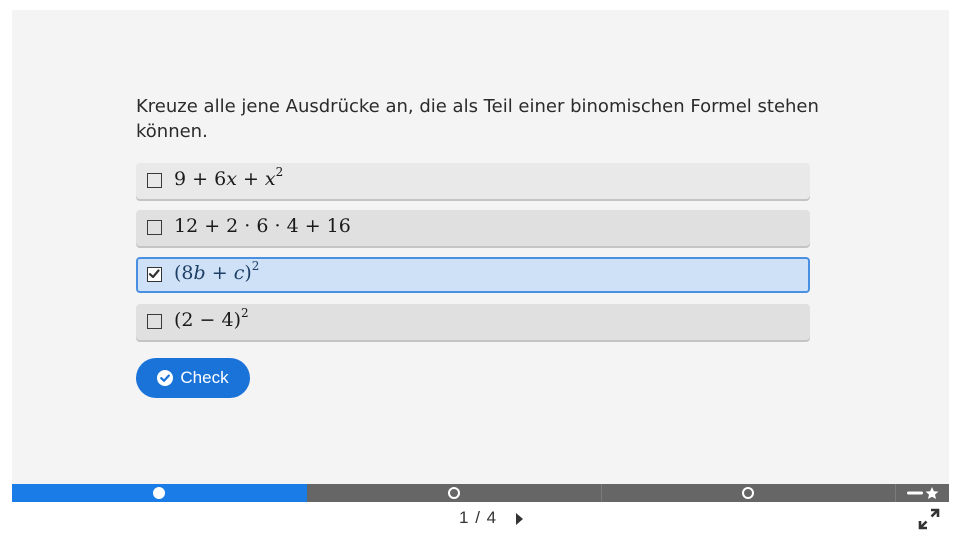 The image size is (964, 546). I want to click on check-button-label: Check, so click(204, 377).